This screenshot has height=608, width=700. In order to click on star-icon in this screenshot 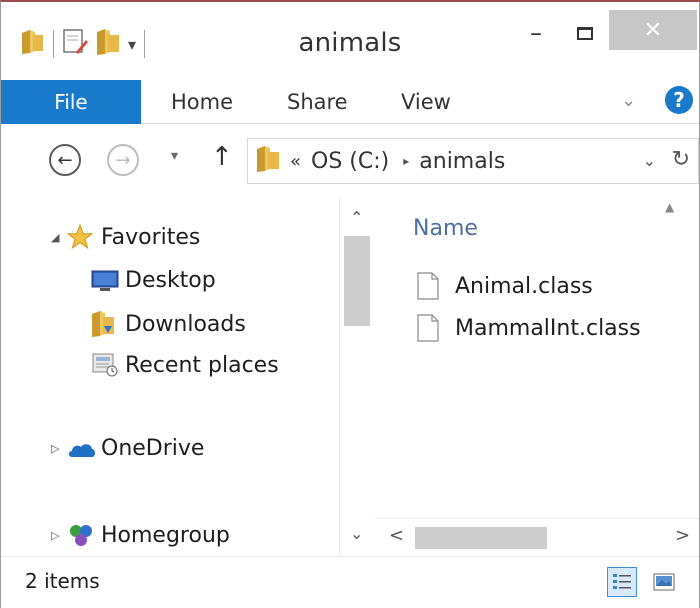, I will do `click(84, 237)`.